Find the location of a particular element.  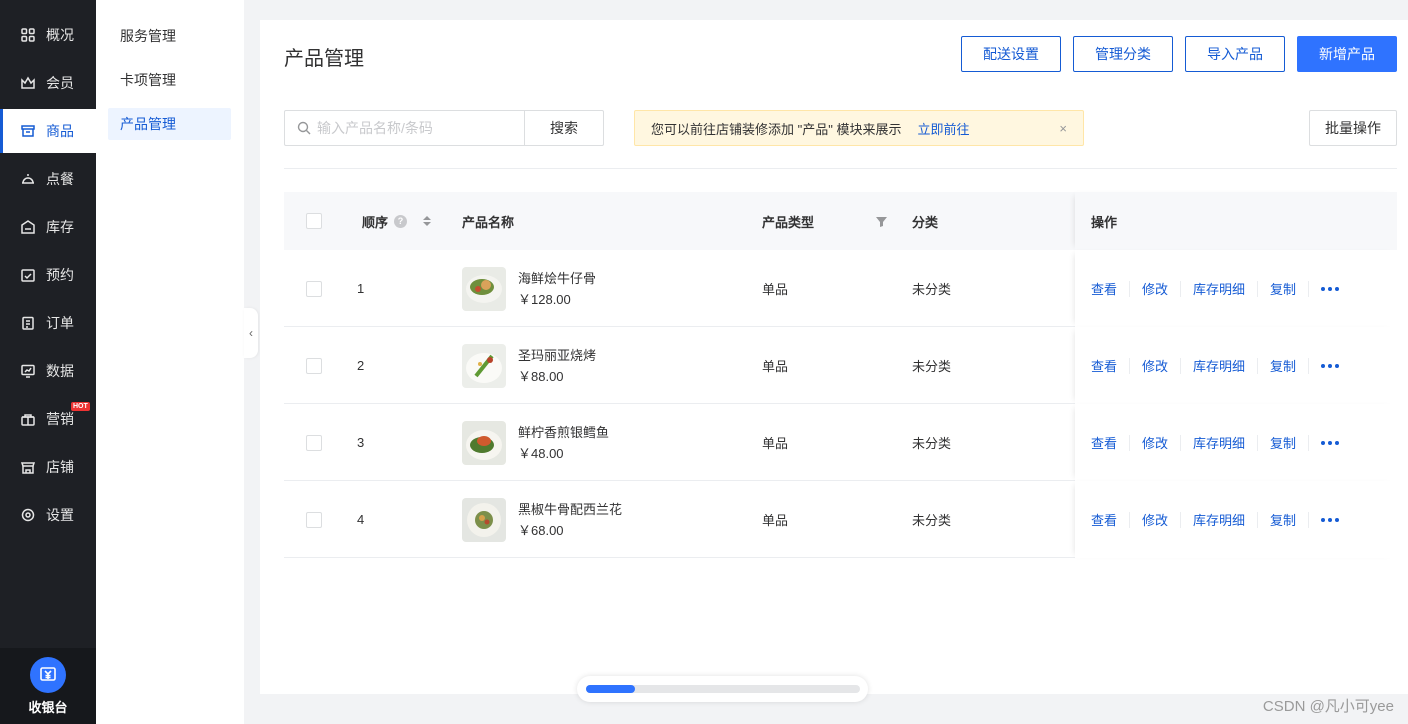

nav-item-products: 商品 is located at coordinates (48, 131).